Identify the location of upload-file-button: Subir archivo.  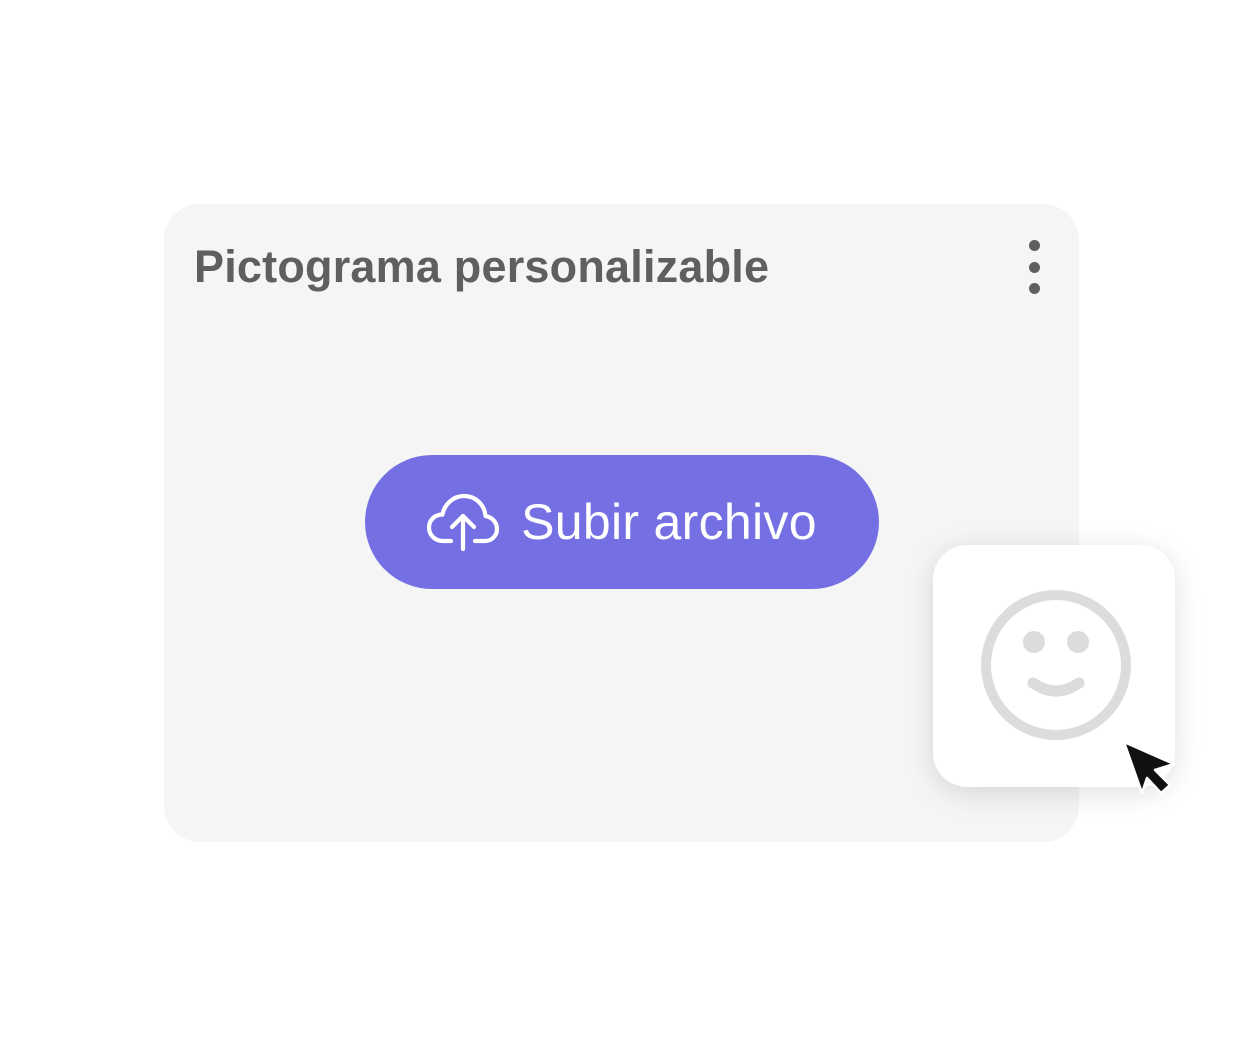
(622, 522).